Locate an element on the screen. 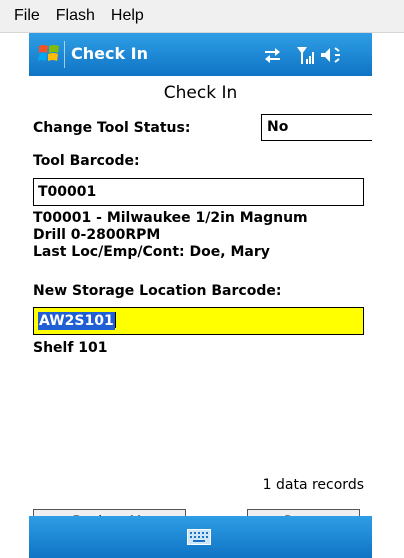 The image size is (404, 558). last-location-line: Last Loc/Emp/Cont: Doe, Mary is located at coordinates (151, 252).